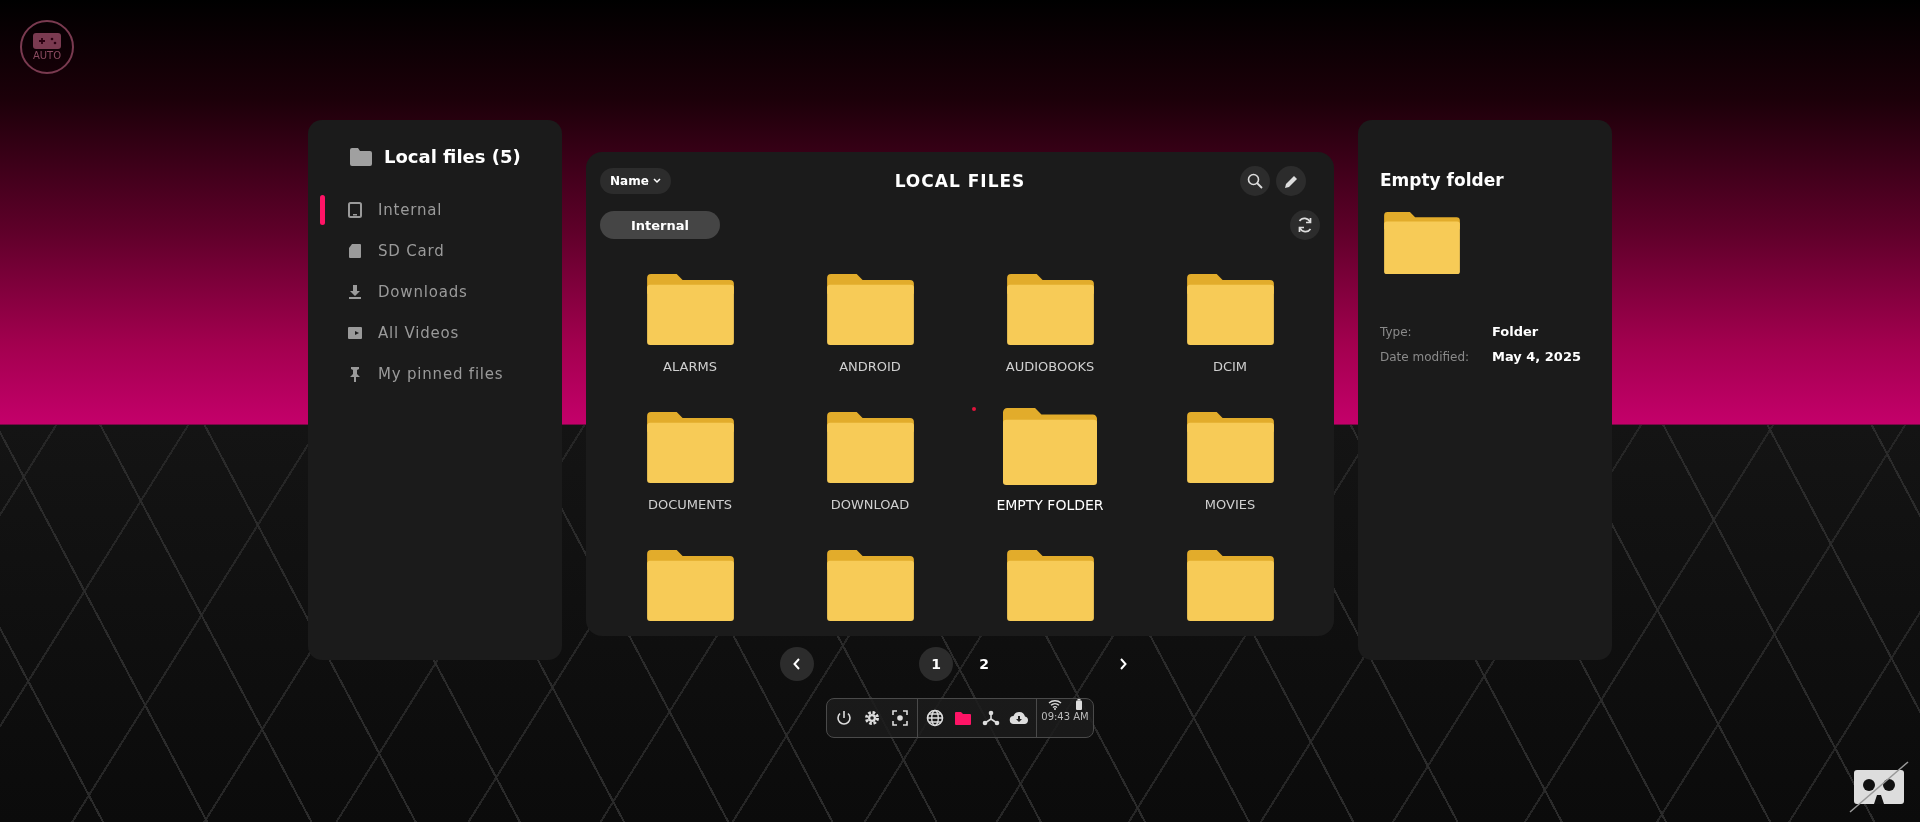  I want to click on power-icon, so click(844, 718).